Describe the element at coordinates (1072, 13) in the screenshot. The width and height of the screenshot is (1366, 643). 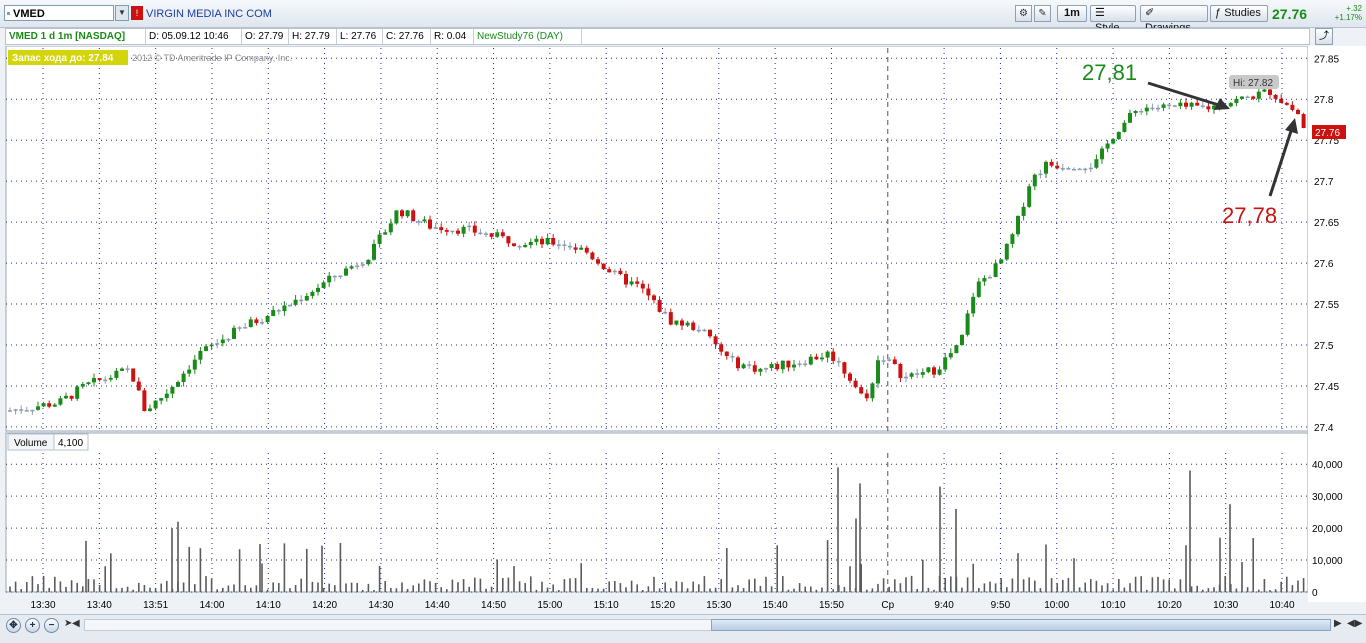
I see `timeframe-button: 1m` at that location.